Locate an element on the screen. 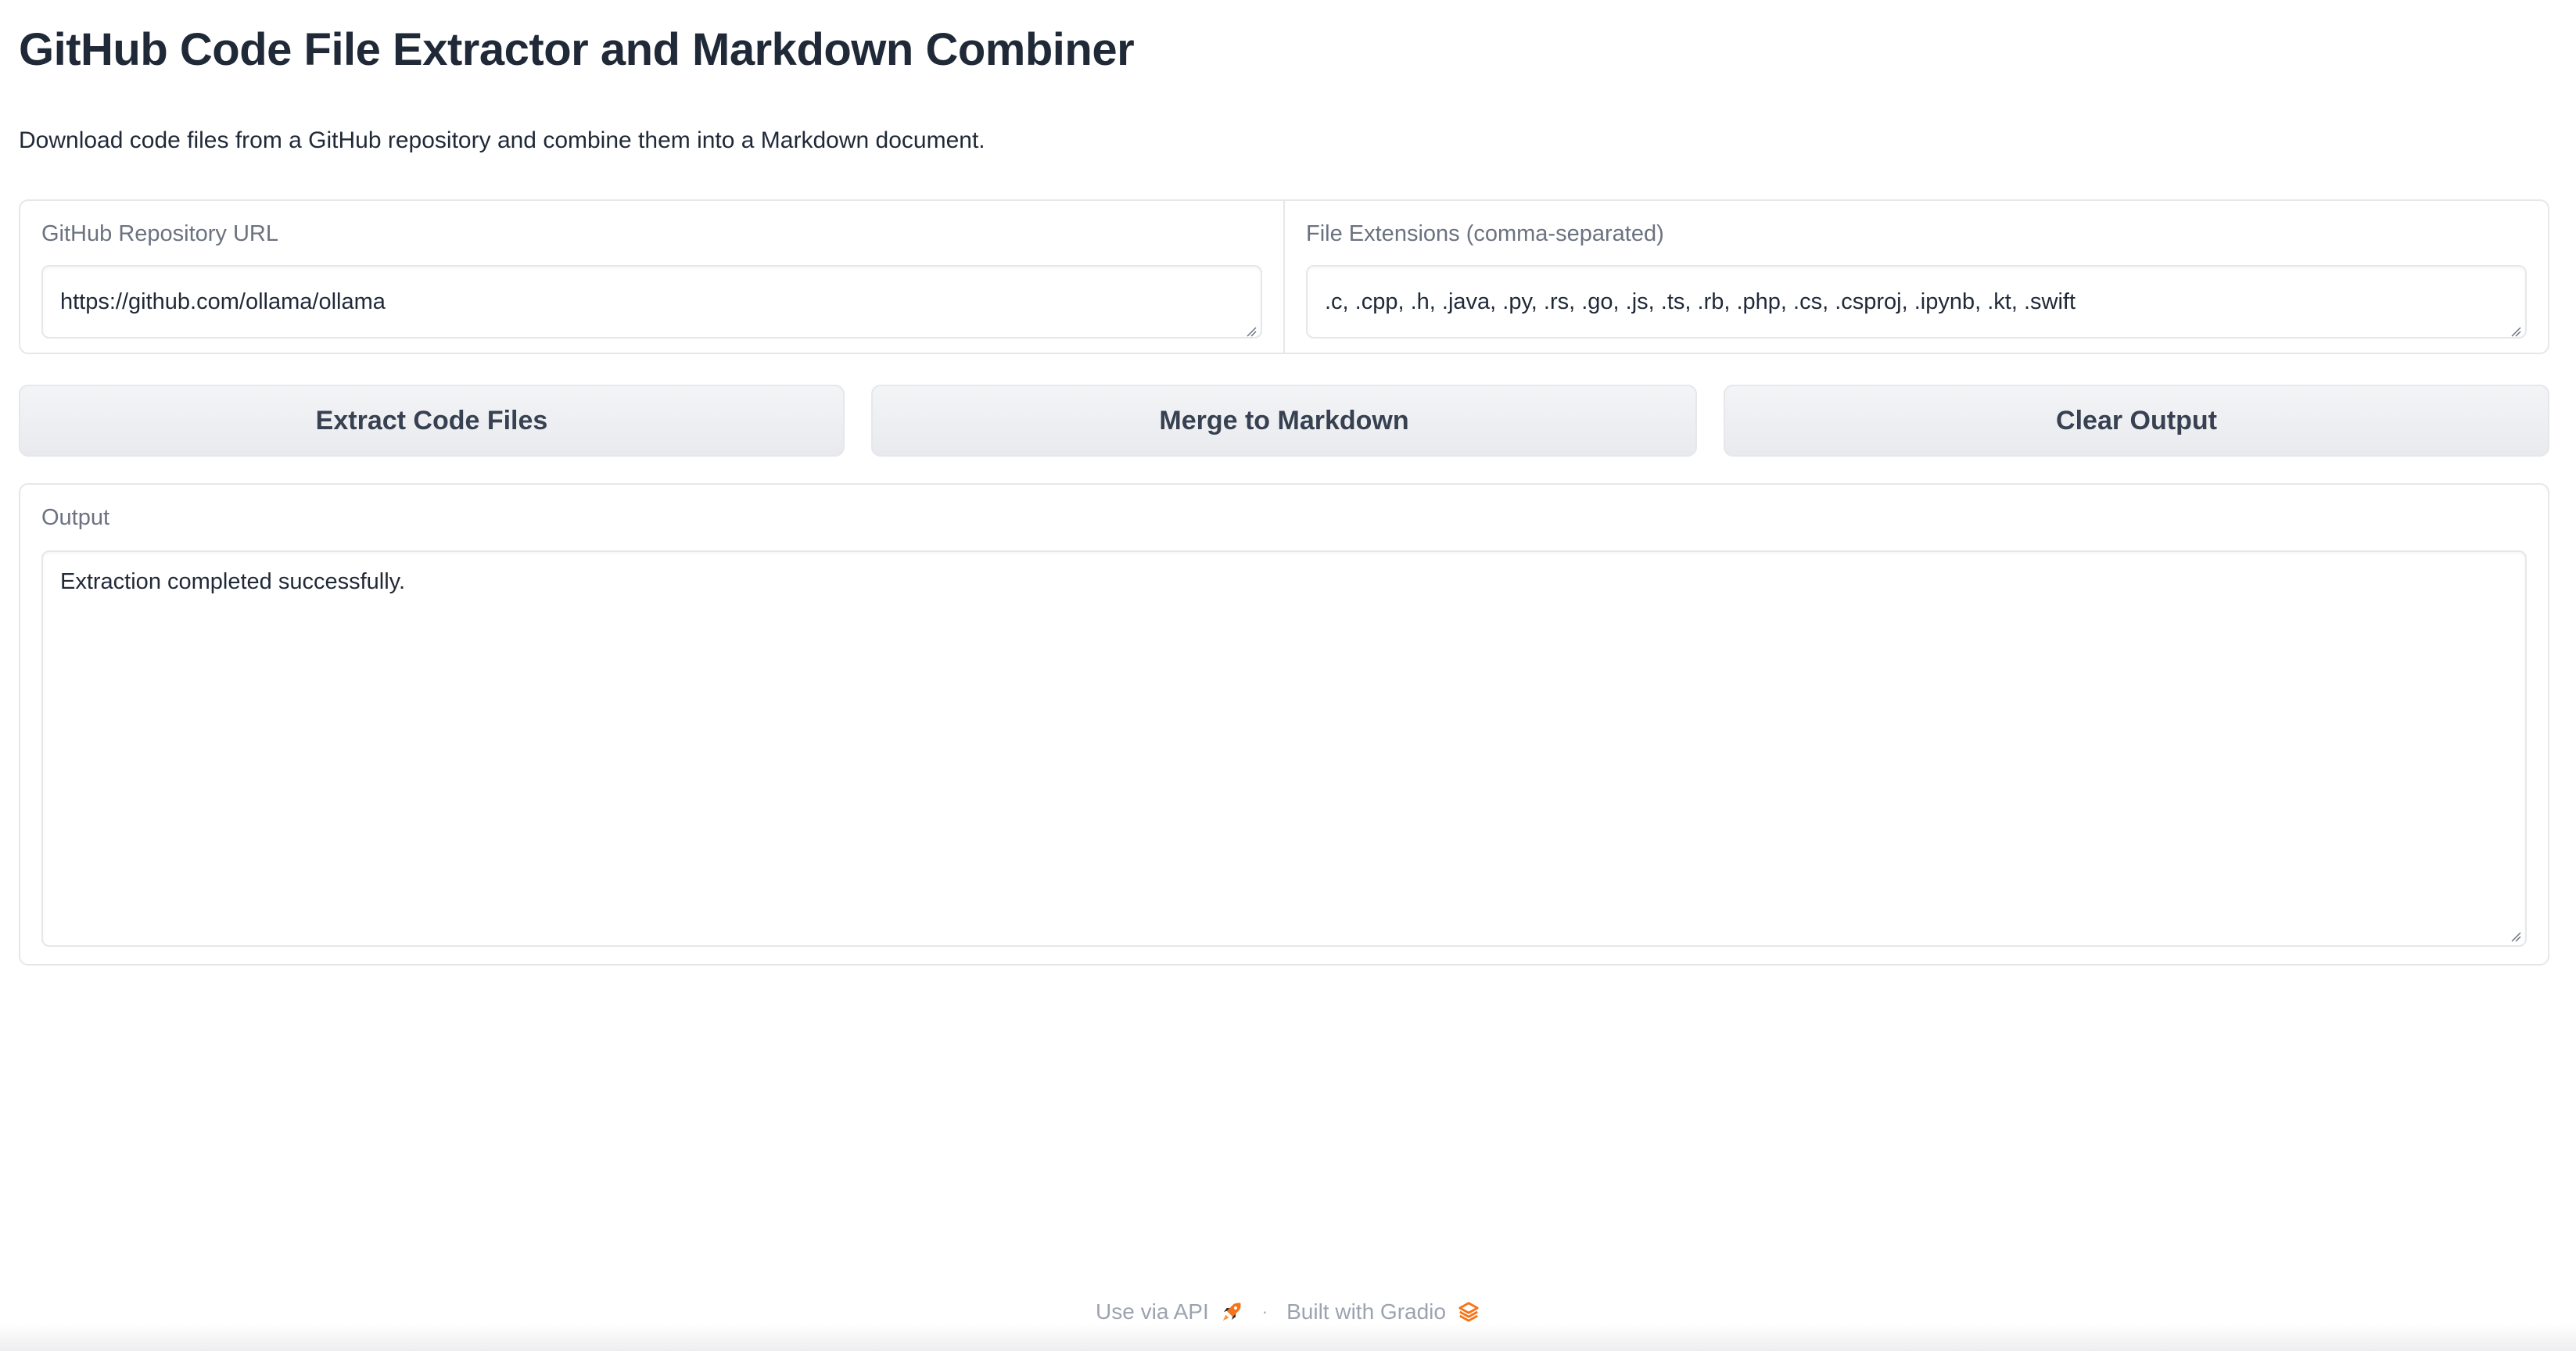  repo-url-label: GitHub Repository URL is located at coordinates (159, 233).